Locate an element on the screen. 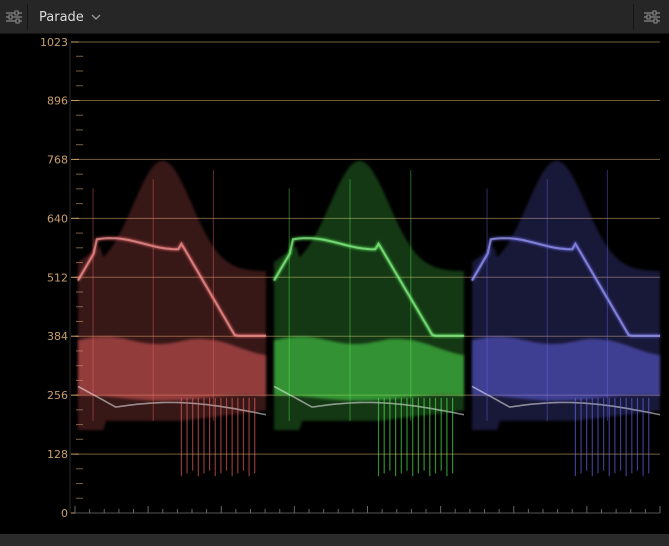 The image size is (669, 546). y-tick-label: 256 is located at coordinates (57, 395).